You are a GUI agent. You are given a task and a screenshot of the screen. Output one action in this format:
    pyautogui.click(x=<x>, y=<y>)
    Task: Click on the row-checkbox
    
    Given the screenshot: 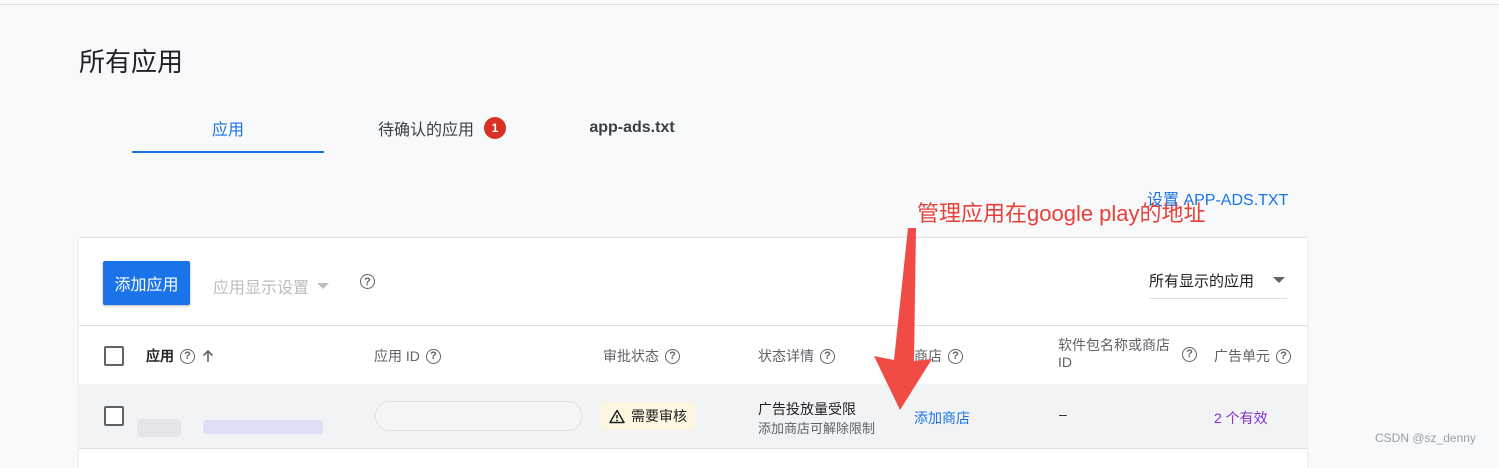 What is the action you would take?
    pyautogui.click(x=114, y=416)
    